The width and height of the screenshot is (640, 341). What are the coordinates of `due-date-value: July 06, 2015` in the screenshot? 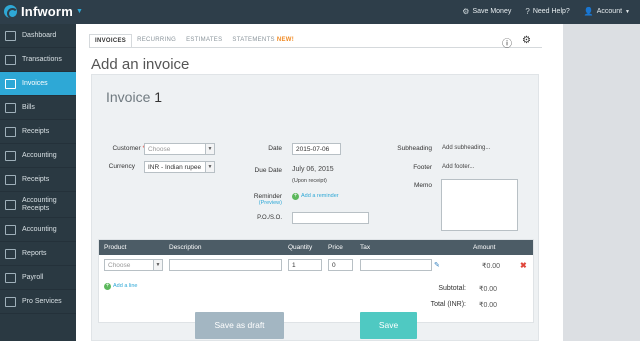 It's located at (313, 169).